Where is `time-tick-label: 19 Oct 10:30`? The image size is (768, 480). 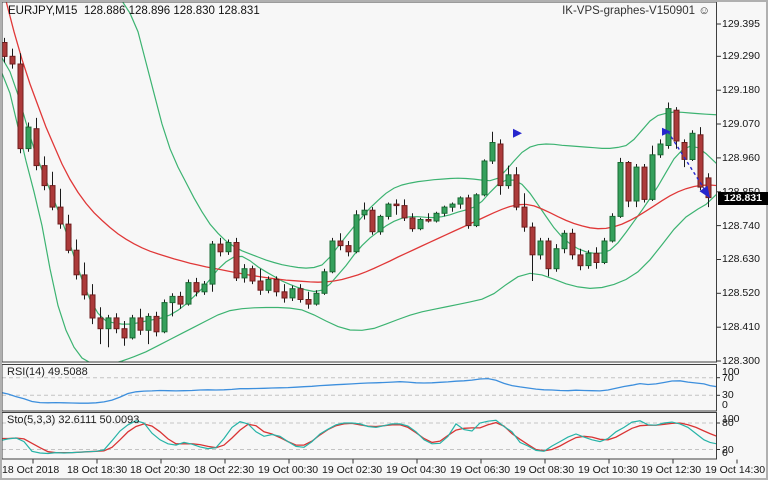 time-tick-label: 19 Oct 10:30 is located at coordinates (608, 470).